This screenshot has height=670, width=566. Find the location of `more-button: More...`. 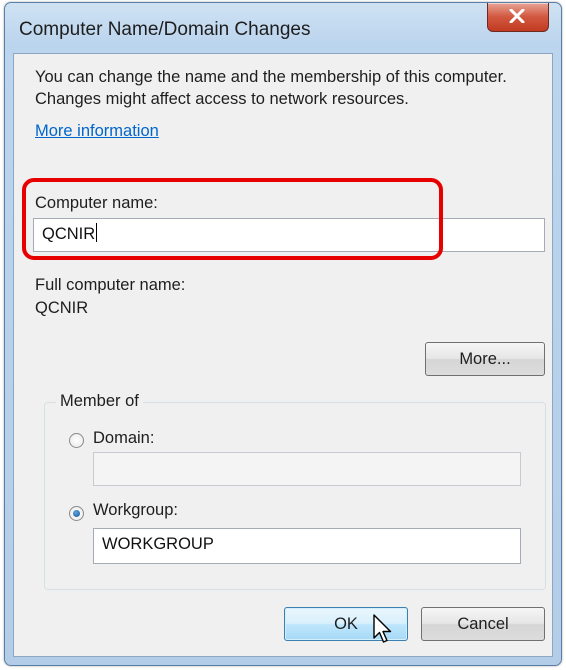

more-button: More... is located at coordinates (485, 359).